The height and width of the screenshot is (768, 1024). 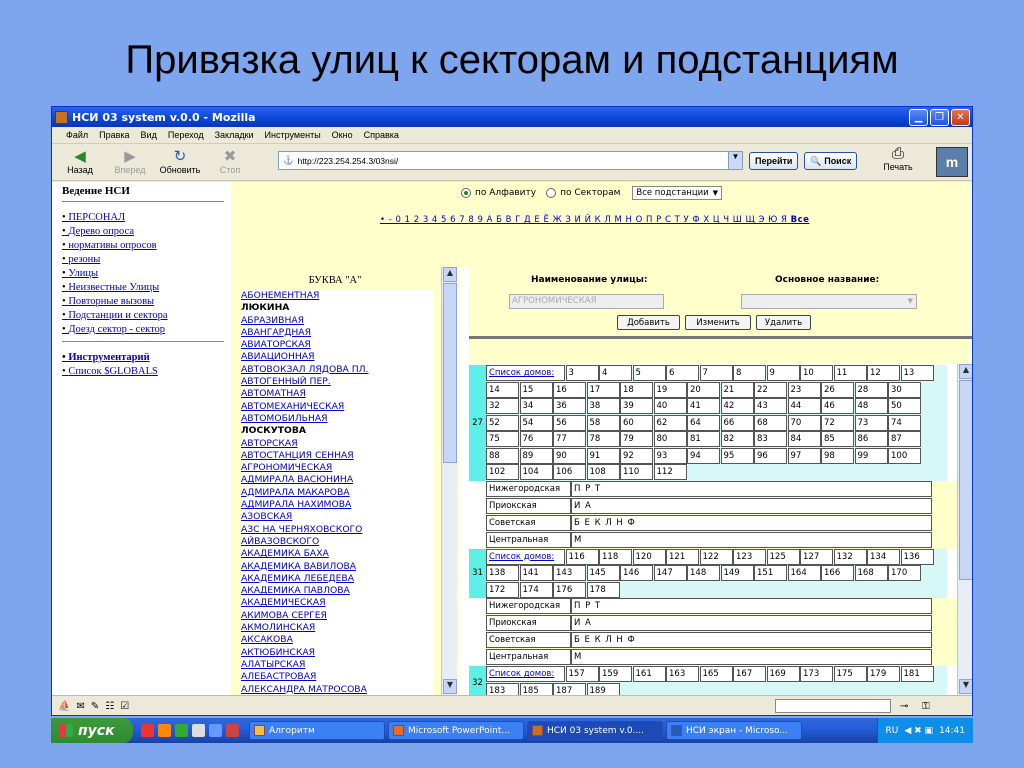 I want to click on nav-tool-item: Список $GLOBALS, so click(x=146, y=372).